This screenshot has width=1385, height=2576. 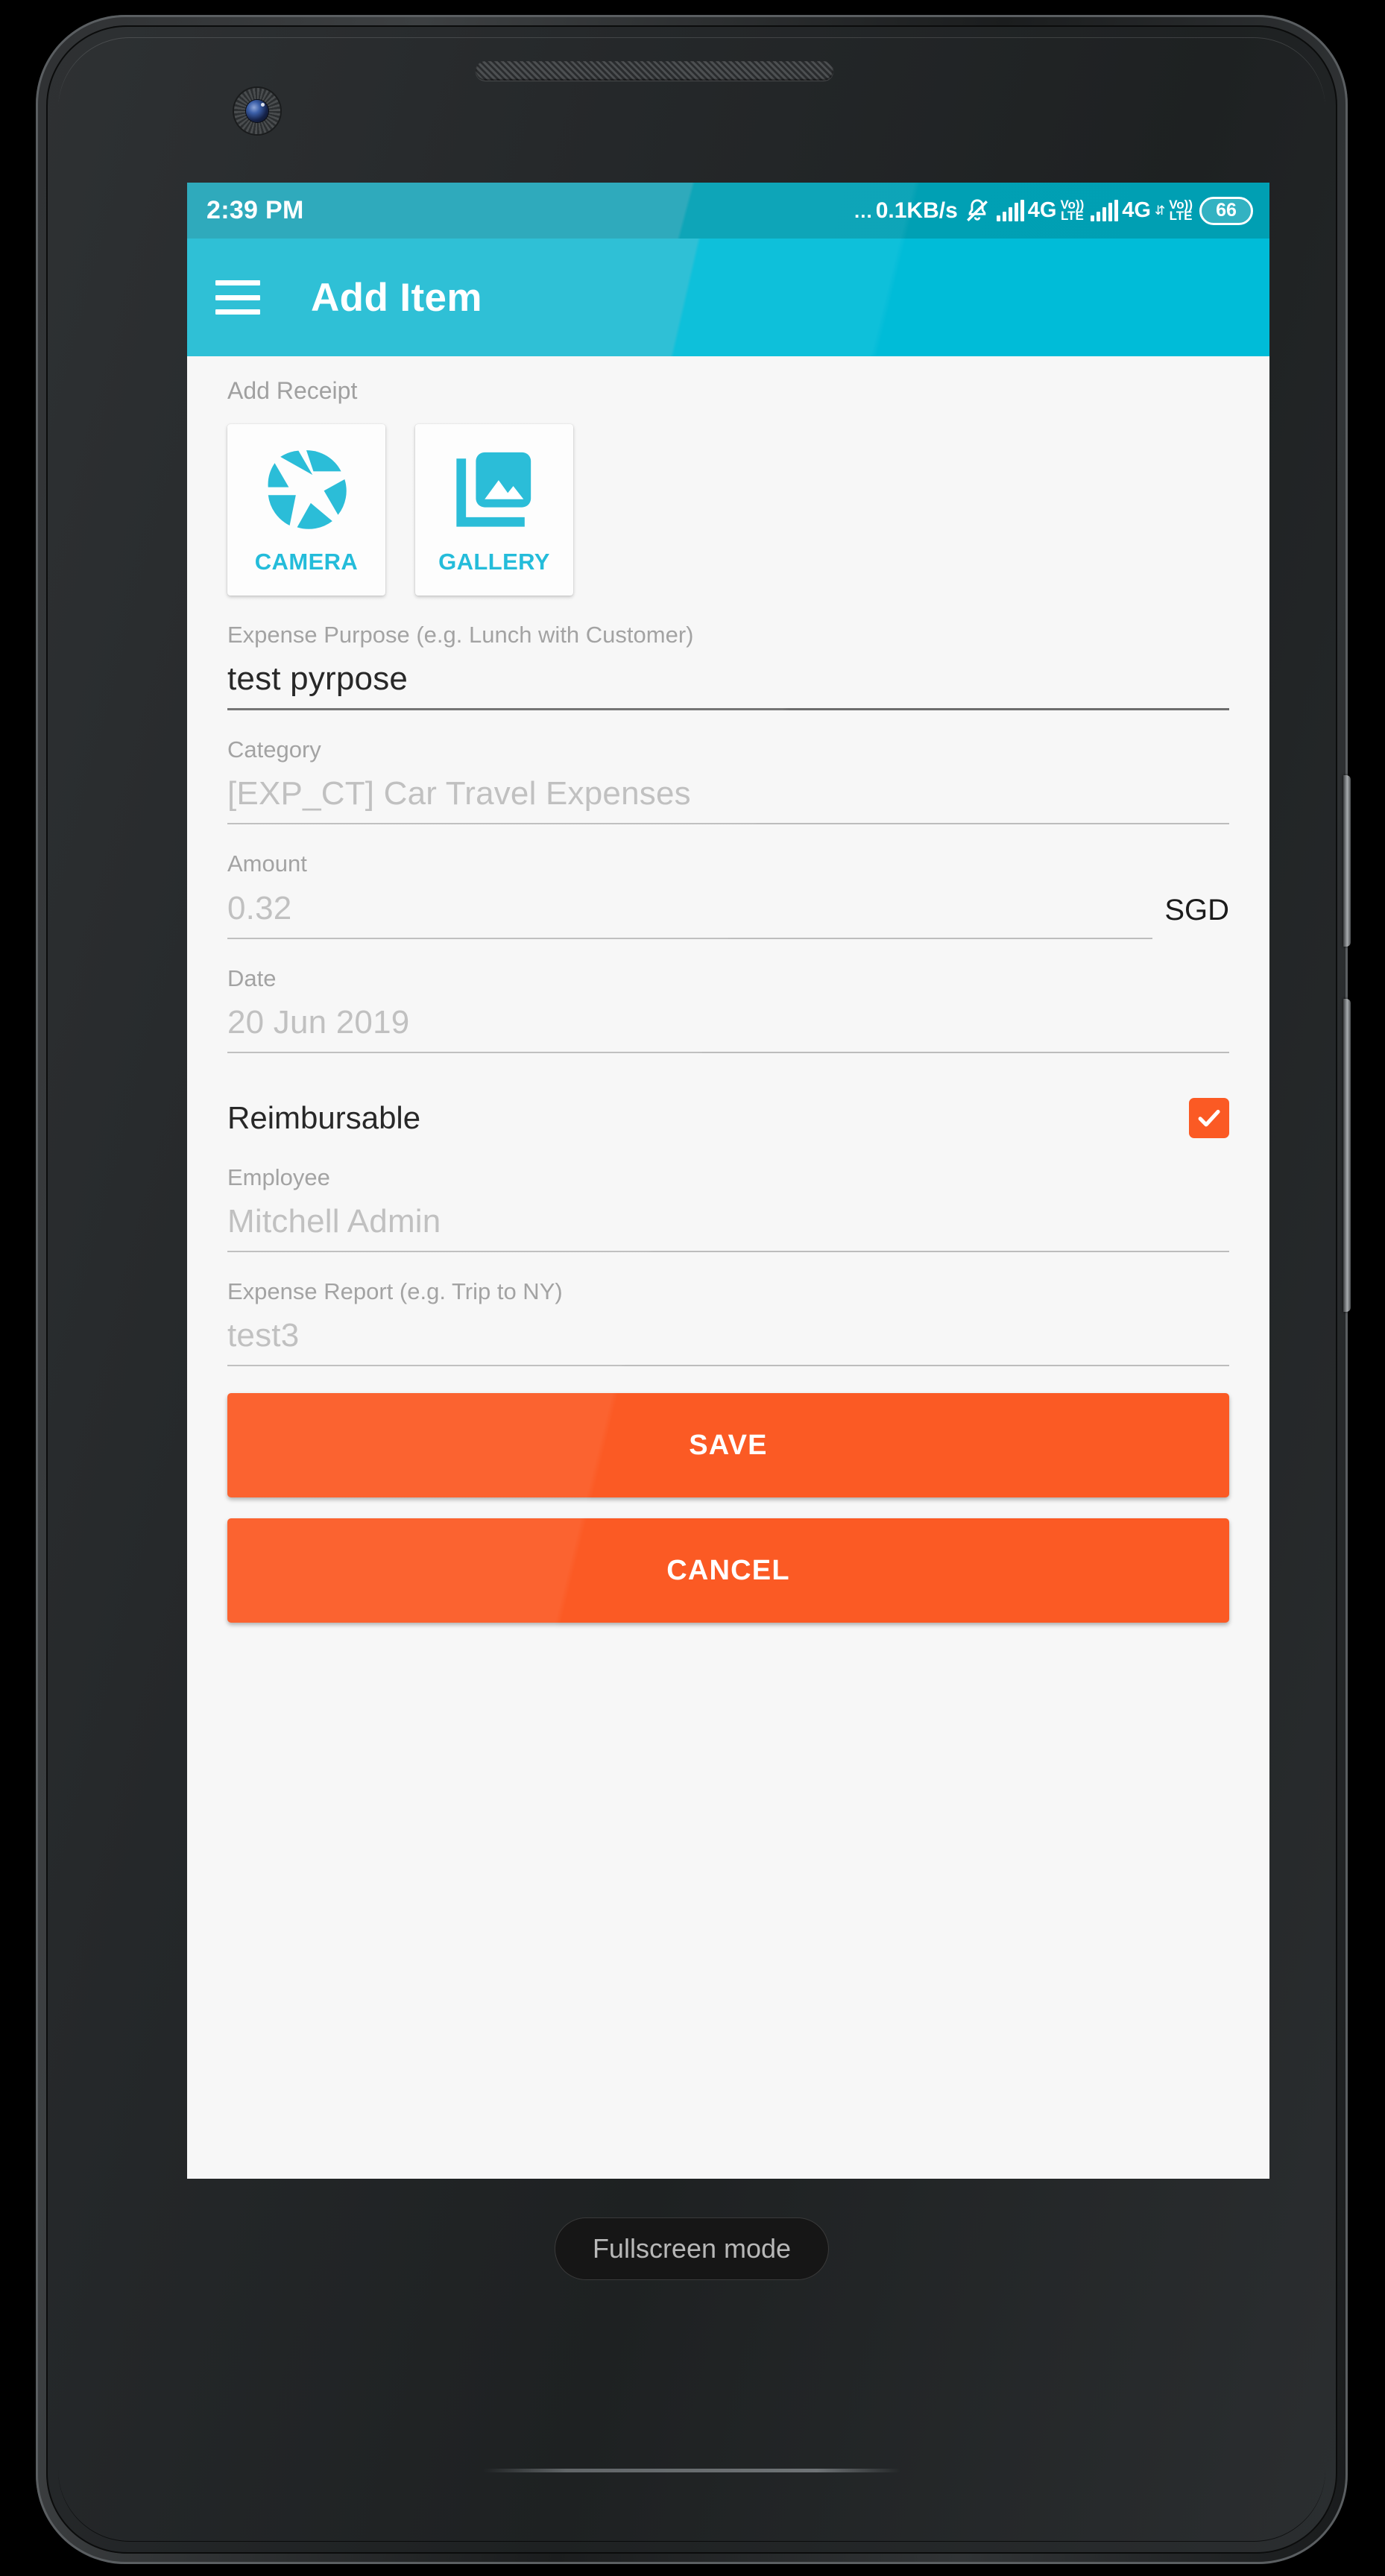 I want to click on app-bar: Add Item, so click(x=728, y=298).